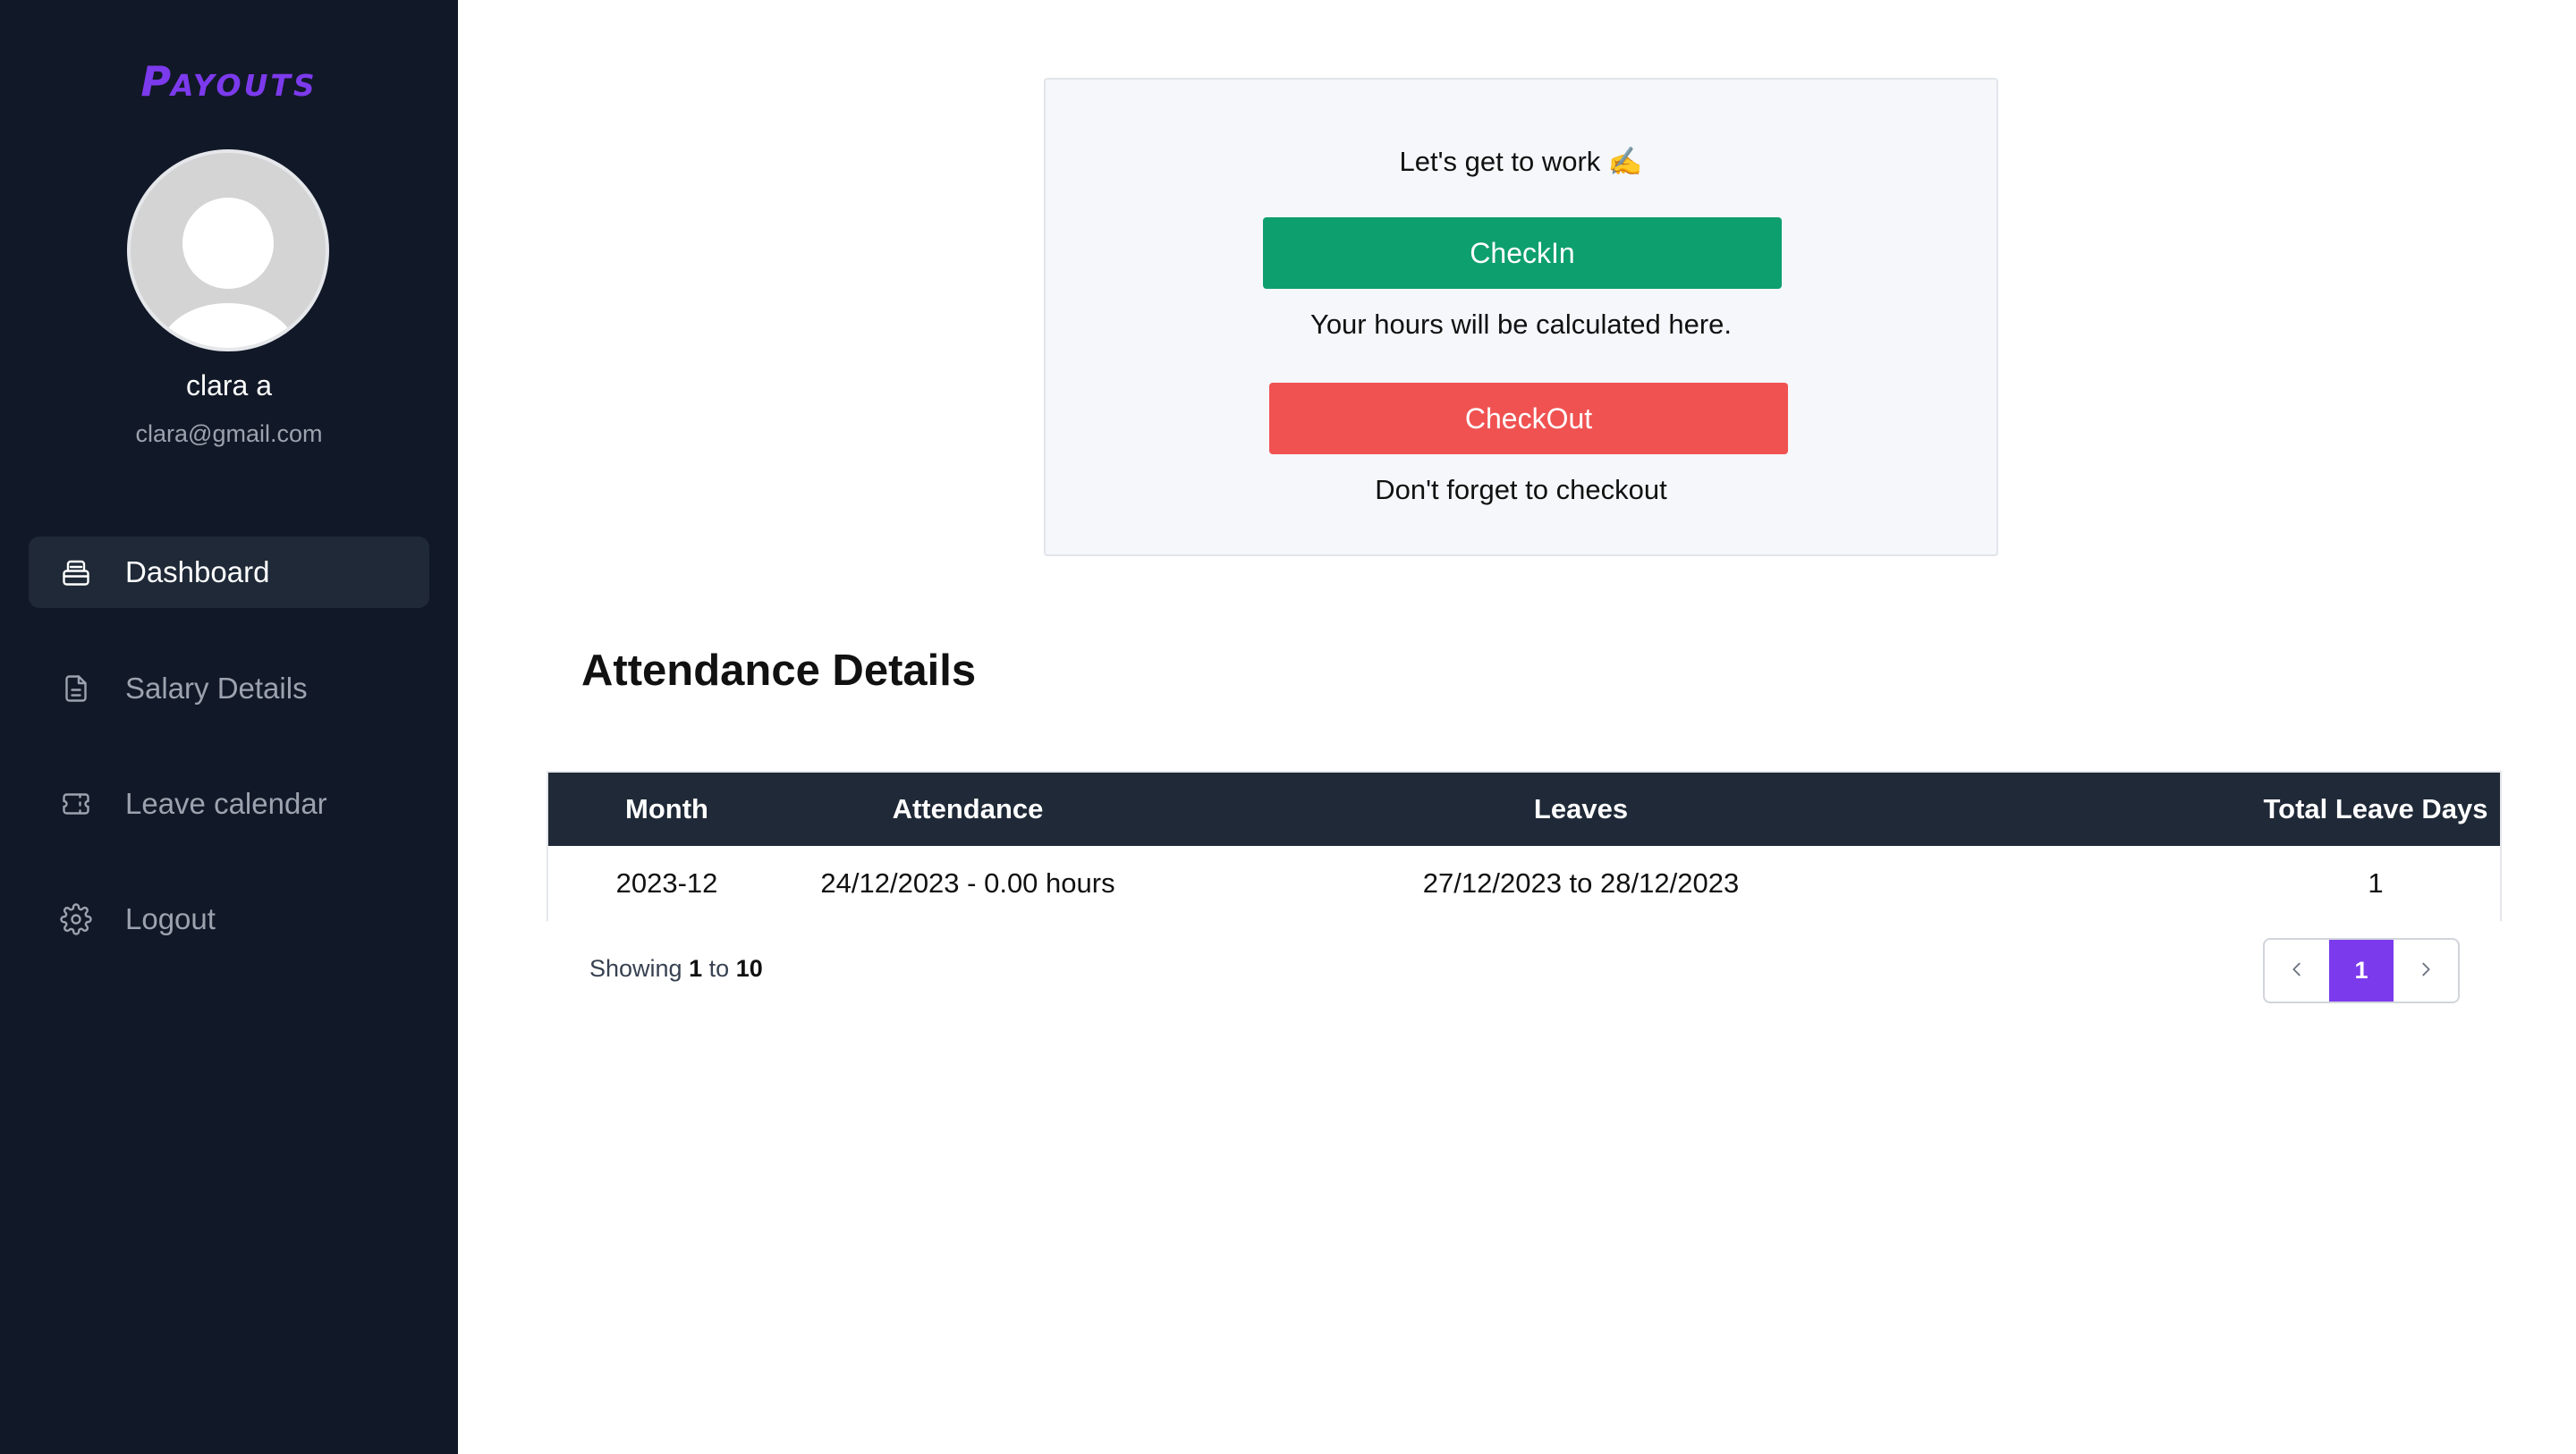 The image size is (2576, 1454). Describe the element at coordinates (229, 919) in the screenshot. I see `sidebar-item-logout: Logout` at that location.